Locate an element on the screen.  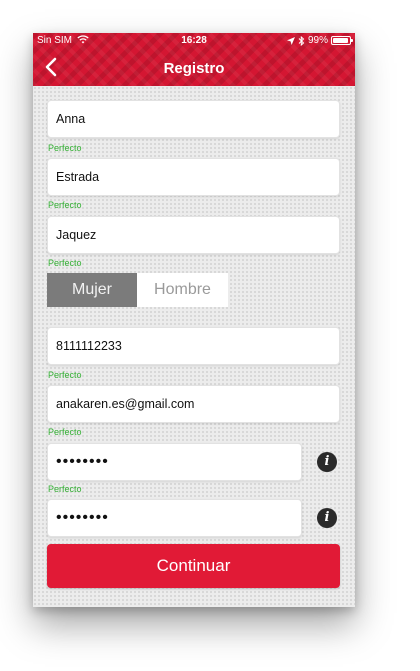
status-bar: Sin SIM 16:28 99% is located at coordinates (194, 41).